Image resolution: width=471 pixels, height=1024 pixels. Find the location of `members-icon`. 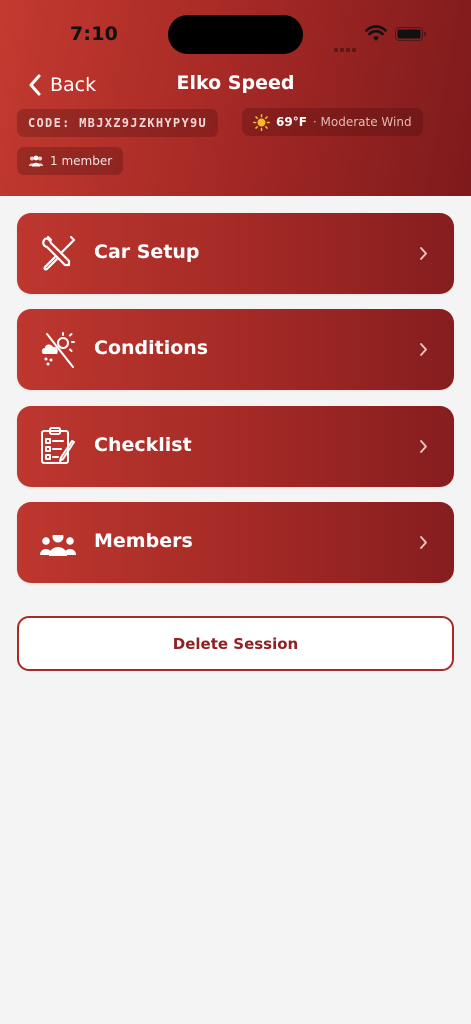

members-icon is located at coordinates (36, 161).